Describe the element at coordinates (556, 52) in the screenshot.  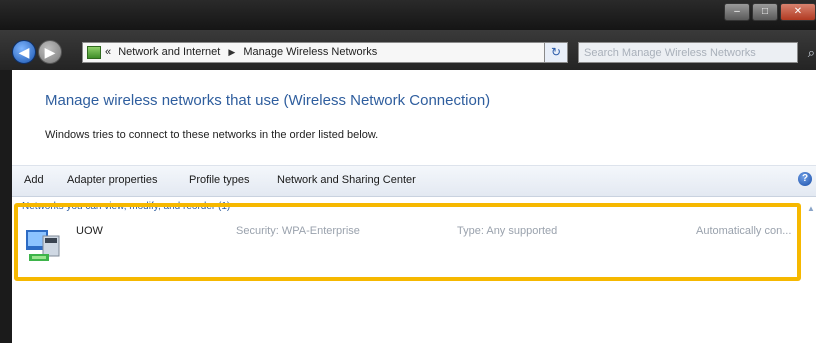
I see `refresh-button: ↻` at that location.